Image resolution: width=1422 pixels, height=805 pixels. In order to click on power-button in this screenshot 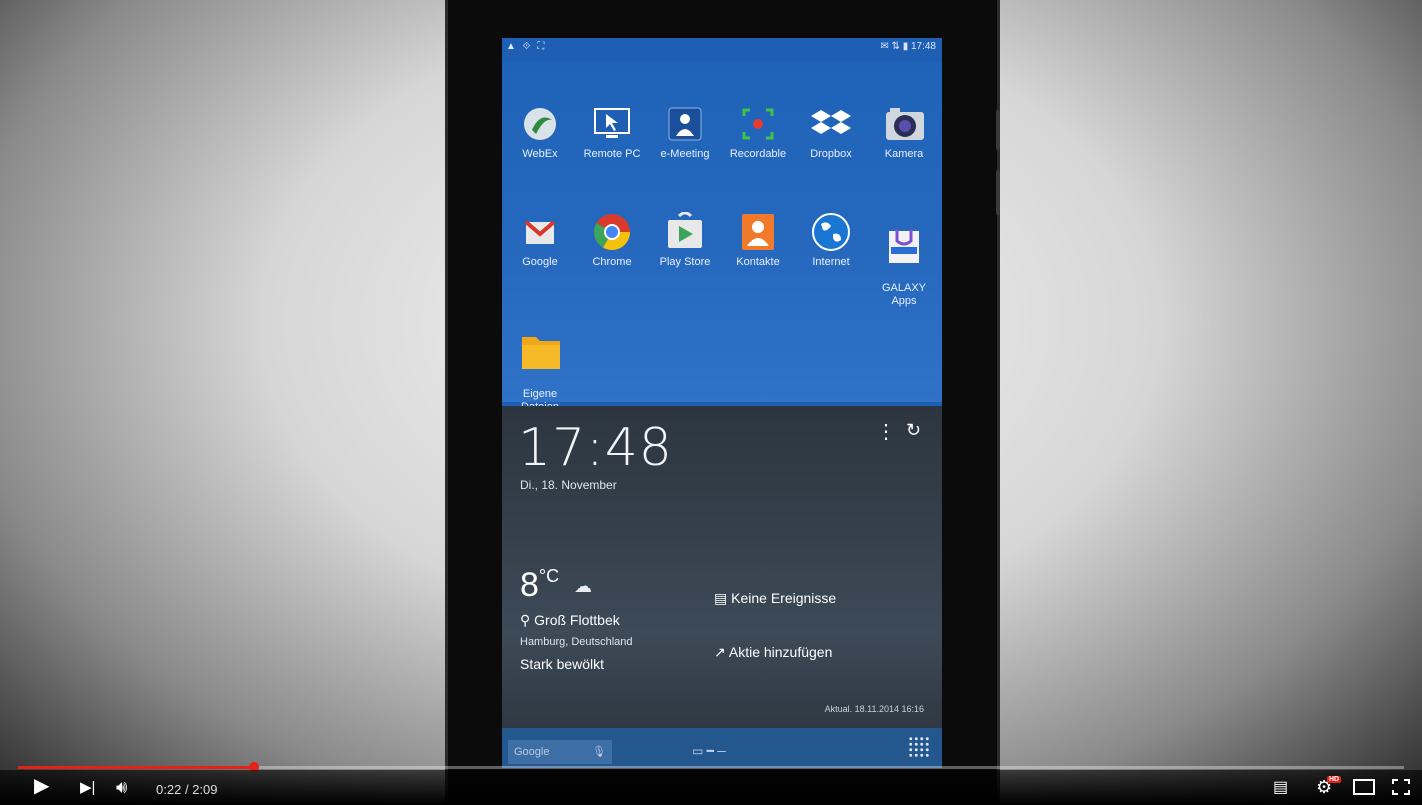, I will do `click(998, 192)`.